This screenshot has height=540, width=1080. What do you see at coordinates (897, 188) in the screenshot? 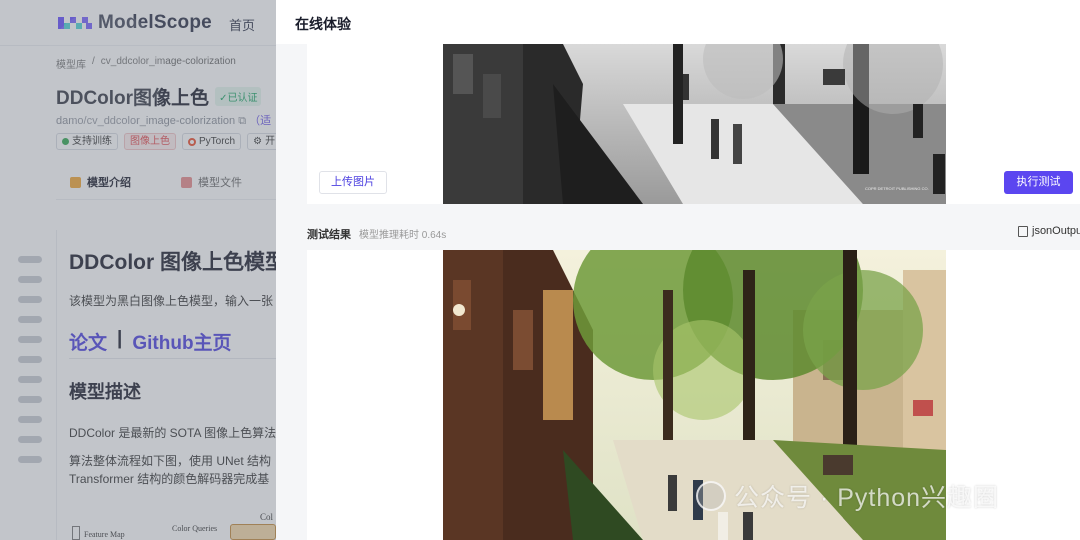
I see `photo-caption: COPR DETROIT PUBLISHING CO.` at bounding box center [897, 188].